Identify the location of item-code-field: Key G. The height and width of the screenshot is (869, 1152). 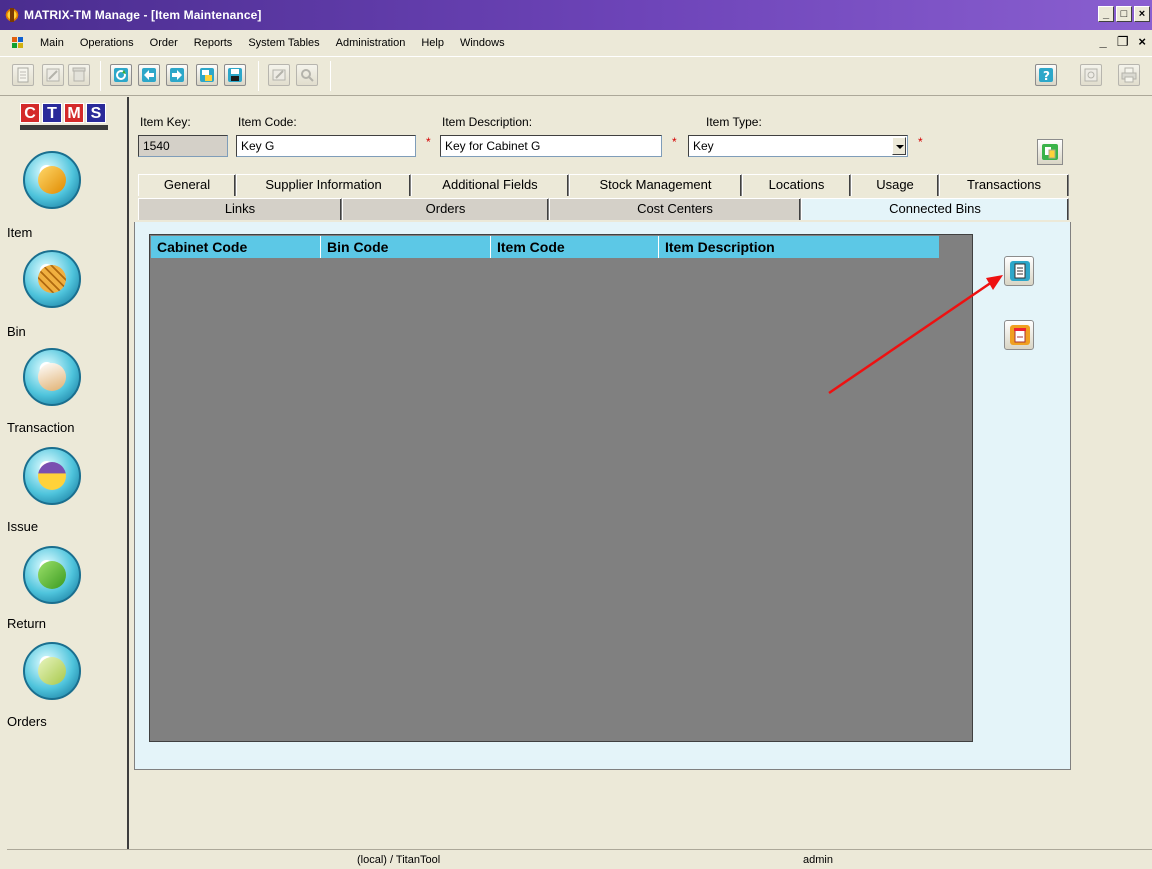
(326, 146).